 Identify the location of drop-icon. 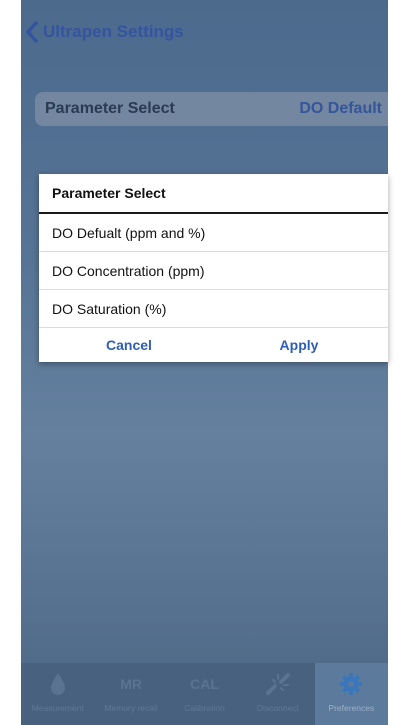
(58, 684).